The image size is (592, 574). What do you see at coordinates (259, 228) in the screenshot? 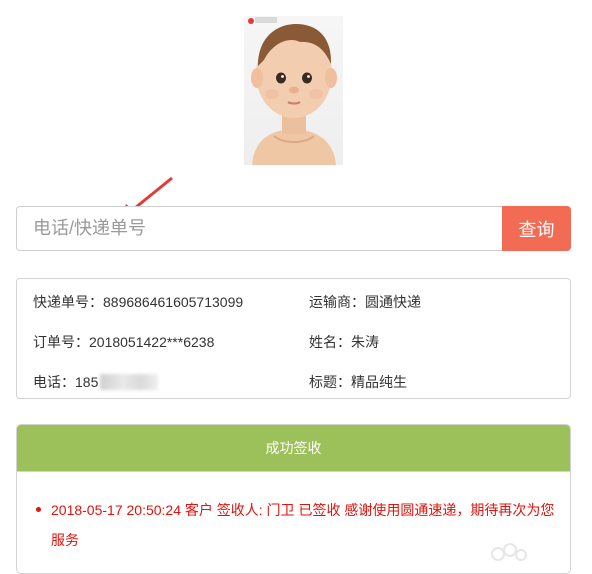
I see `search-input` at bounding box center [259, 228].